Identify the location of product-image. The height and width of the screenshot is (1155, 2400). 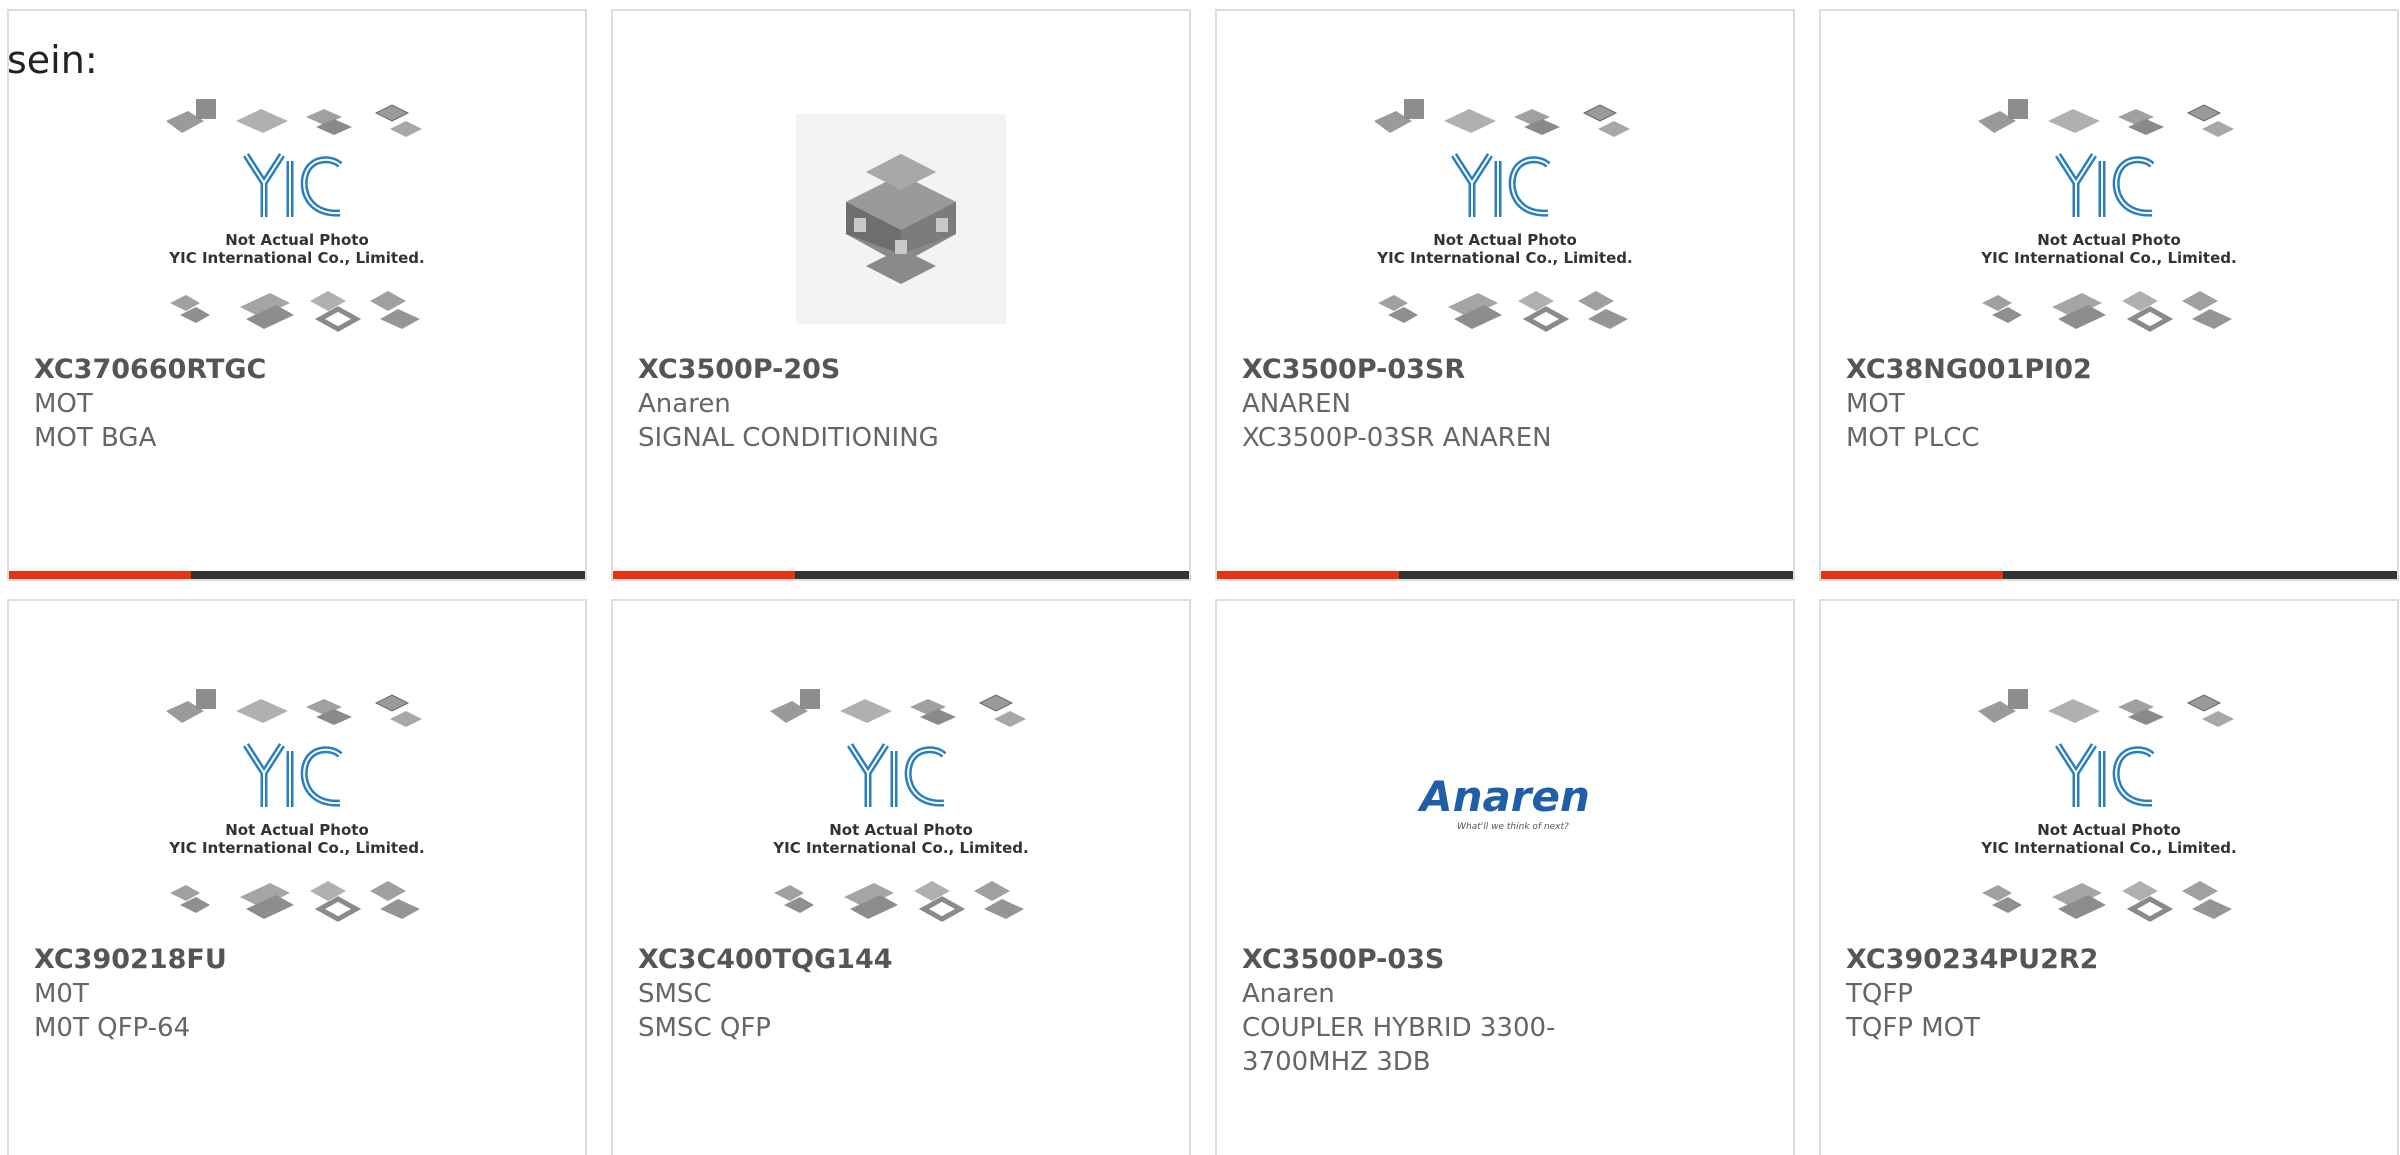
(901, 219).